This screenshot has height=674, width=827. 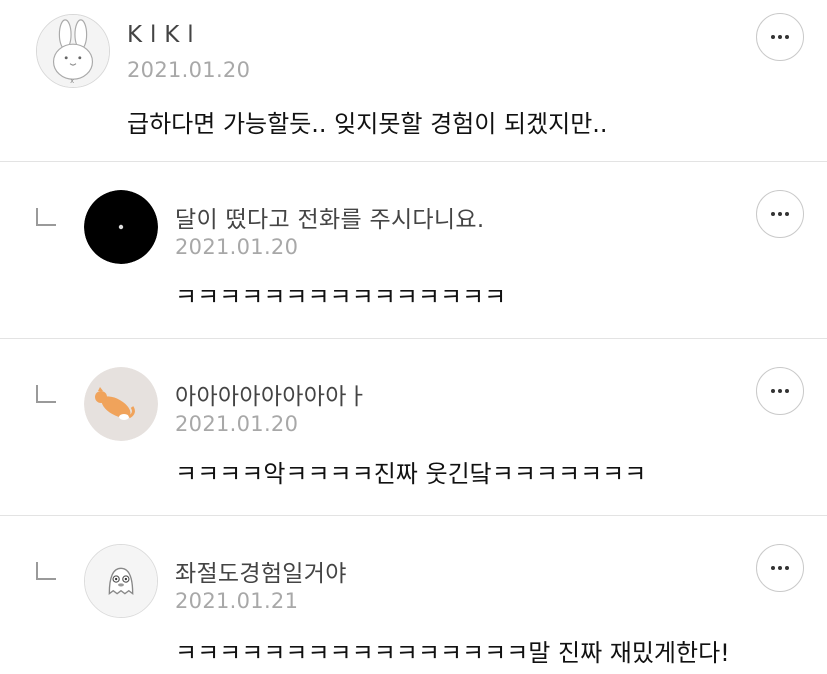 I want to click on comment-nickname: 좌절도경험일거야, so click(x=261, y=571).